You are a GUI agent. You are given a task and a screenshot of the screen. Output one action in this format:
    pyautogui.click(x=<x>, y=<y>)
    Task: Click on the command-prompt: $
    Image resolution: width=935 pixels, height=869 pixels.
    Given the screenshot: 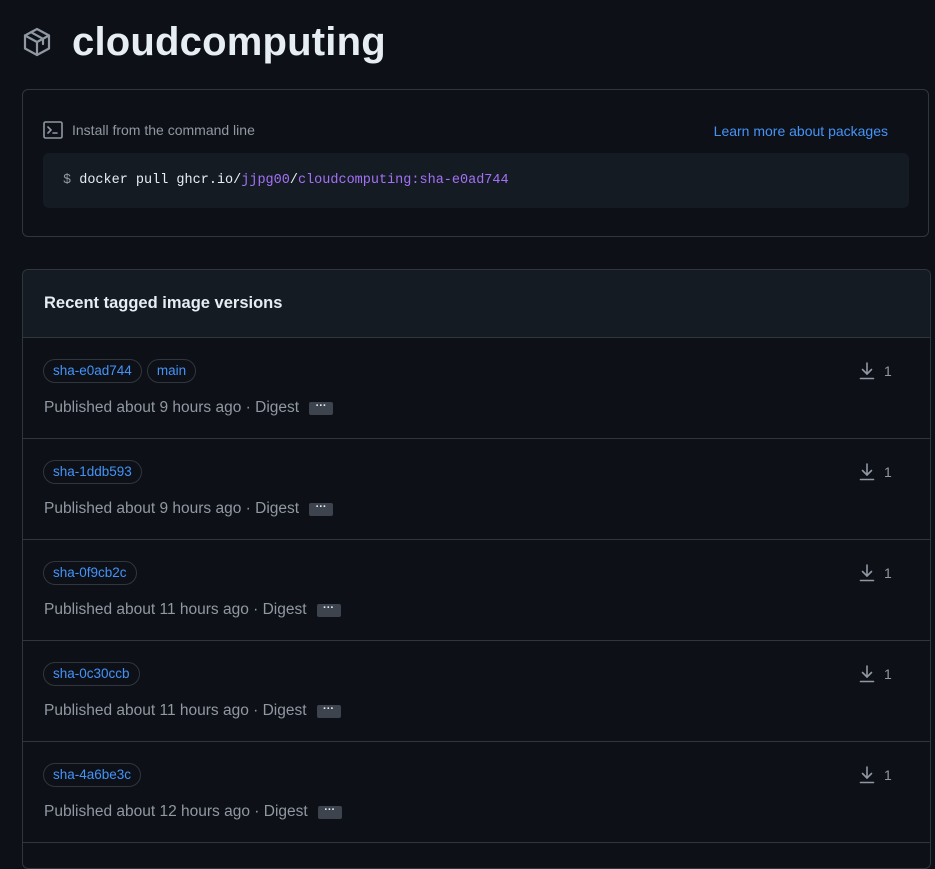 What is the action you would take?
    pyautogui.click(x=67, y=180)
    